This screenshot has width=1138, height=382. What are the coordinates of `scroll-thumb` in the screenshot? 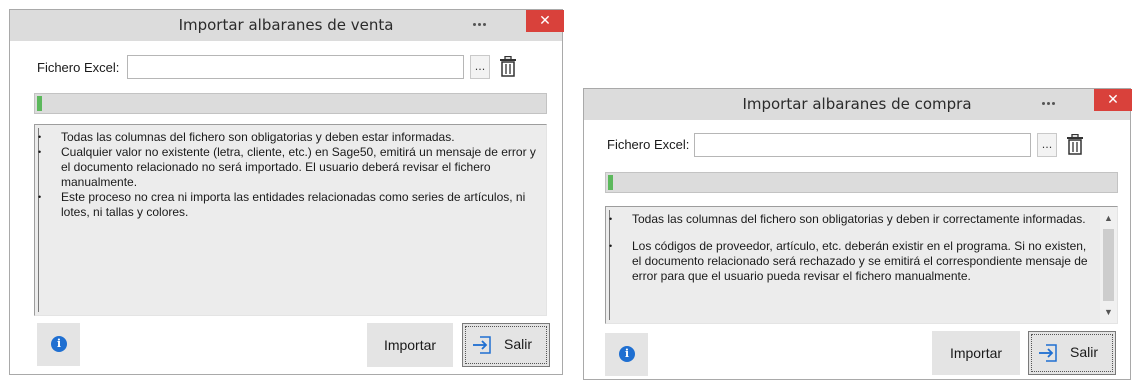 It's located at (1108, 265).